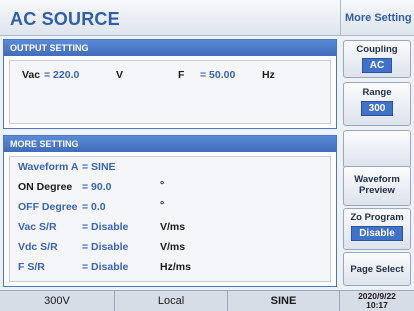 This screenshot has width=414, height=311. What do you see at coordinates (173, 227) in the screenshot?
I see `vac-slew-rate-unit: V/ms` at bounding box center [173, 227].